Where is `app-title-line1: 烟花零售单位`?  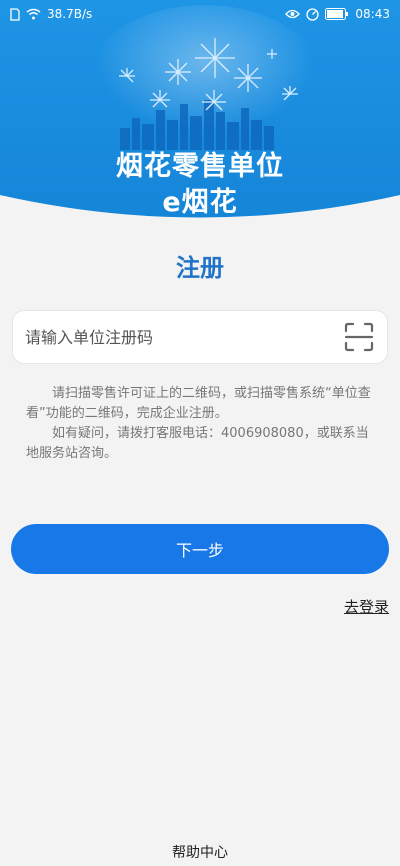
app-title-line1: 烟花零售单位 is located at coordinates (200, 166).